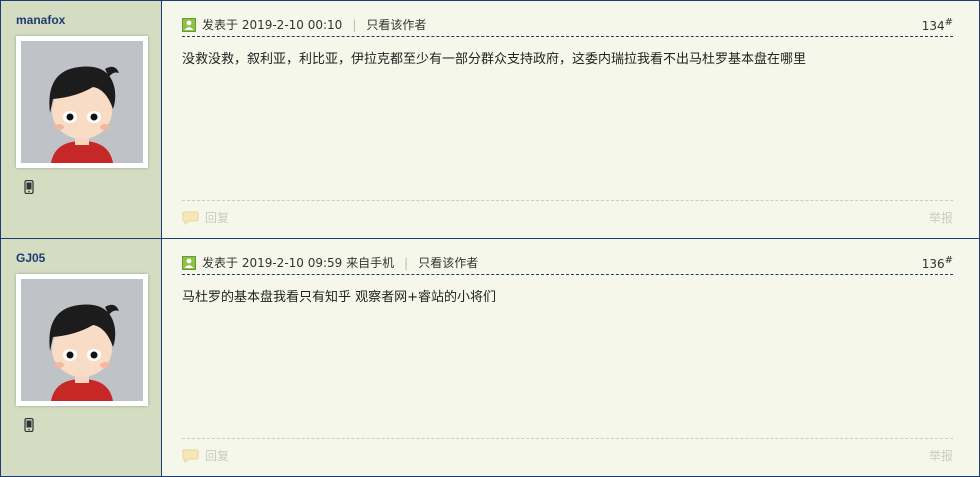  Describe the element at coordinates (298, 263) in the screenshot. I see `post-date: 发表于 2019-2-10 09:59 来自手机` at that location.